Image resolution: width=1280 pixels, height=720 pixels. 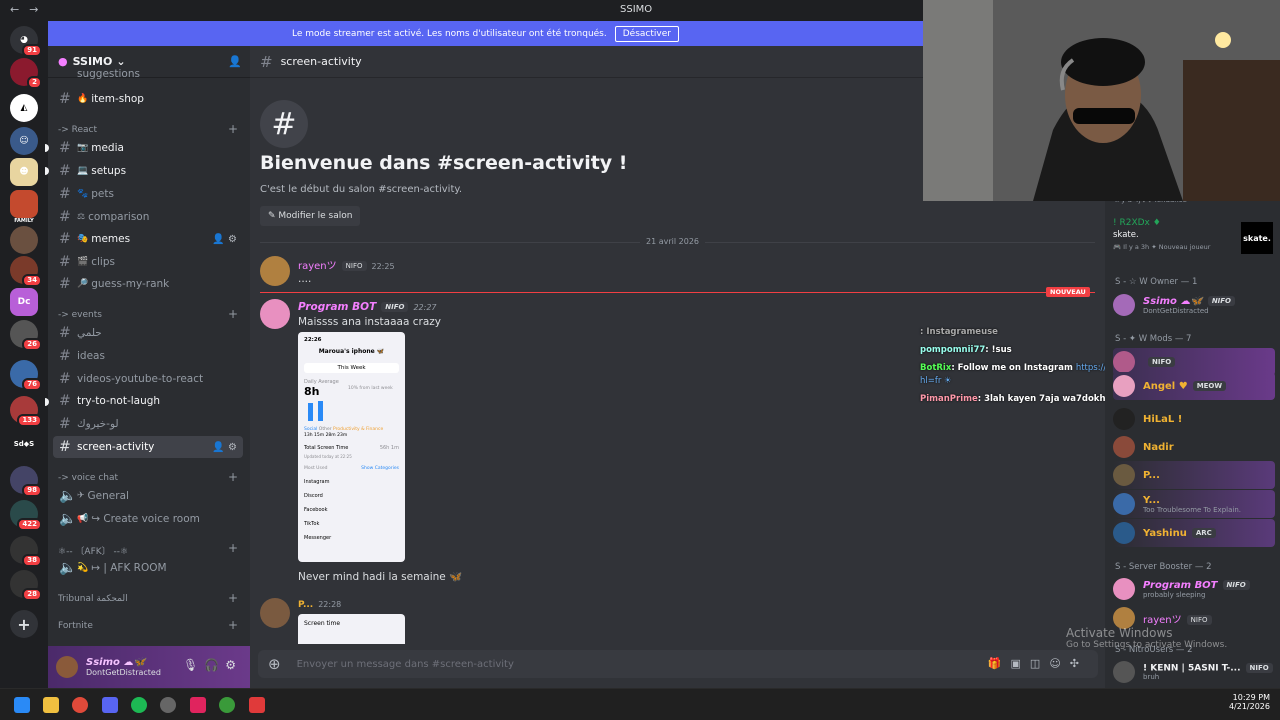 I want to click on channel-item: suggestions, so click(x=148, y=74).